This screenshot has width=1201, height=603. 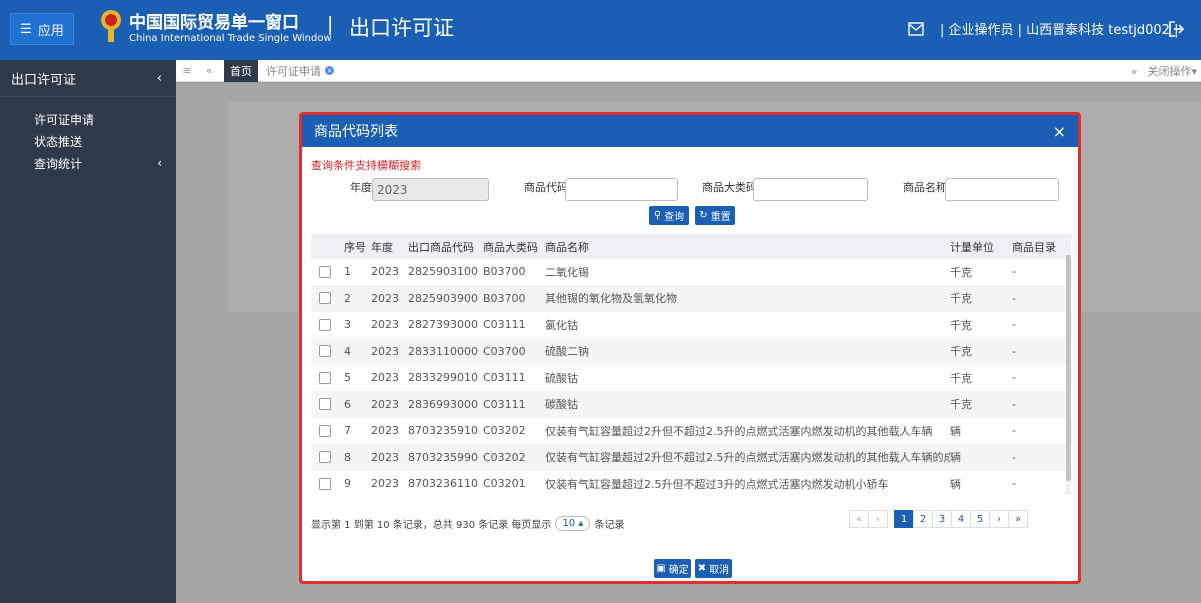 What do you see at coordinates (1176, 29) in the screenshot?
I see `logout-icon` at bounding box center [1176, 29].